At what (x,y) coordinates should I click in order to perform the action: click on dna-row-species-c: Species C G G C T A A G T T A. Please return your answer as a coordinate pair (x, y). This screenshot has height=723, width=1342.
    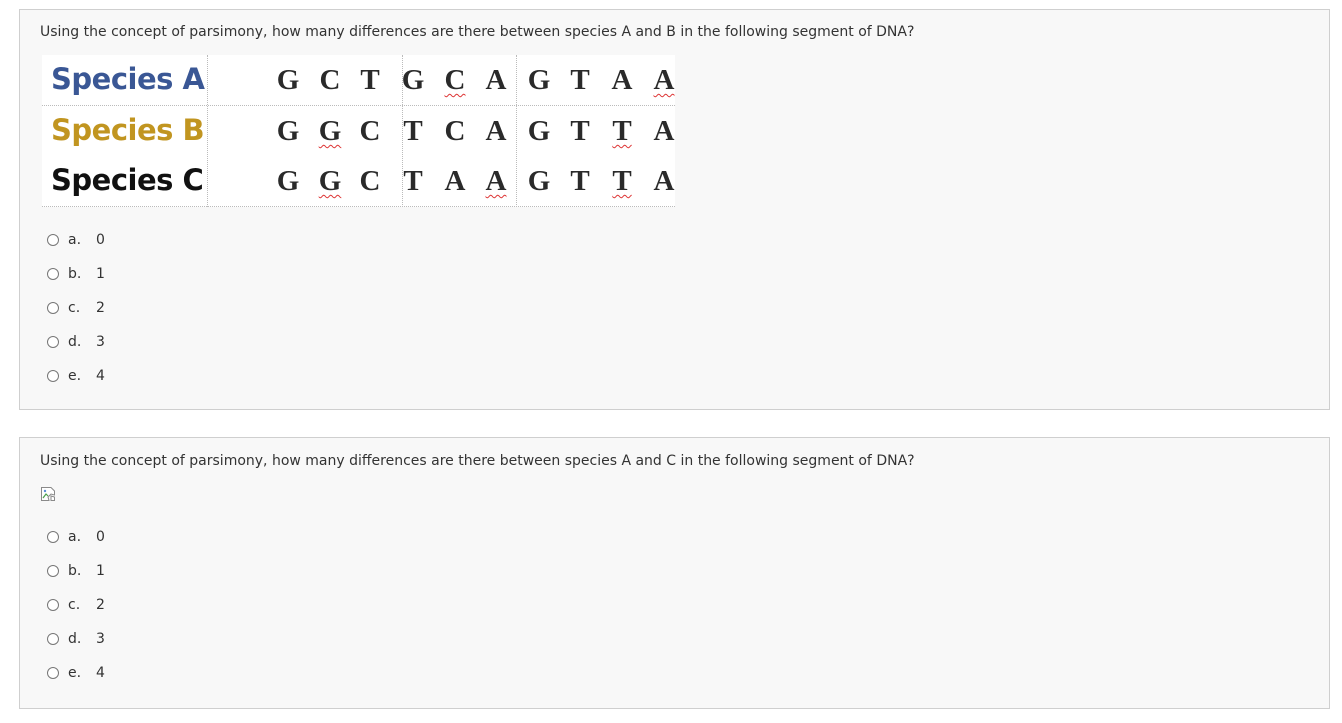
    Looking at the image, I should click on (358, 181).